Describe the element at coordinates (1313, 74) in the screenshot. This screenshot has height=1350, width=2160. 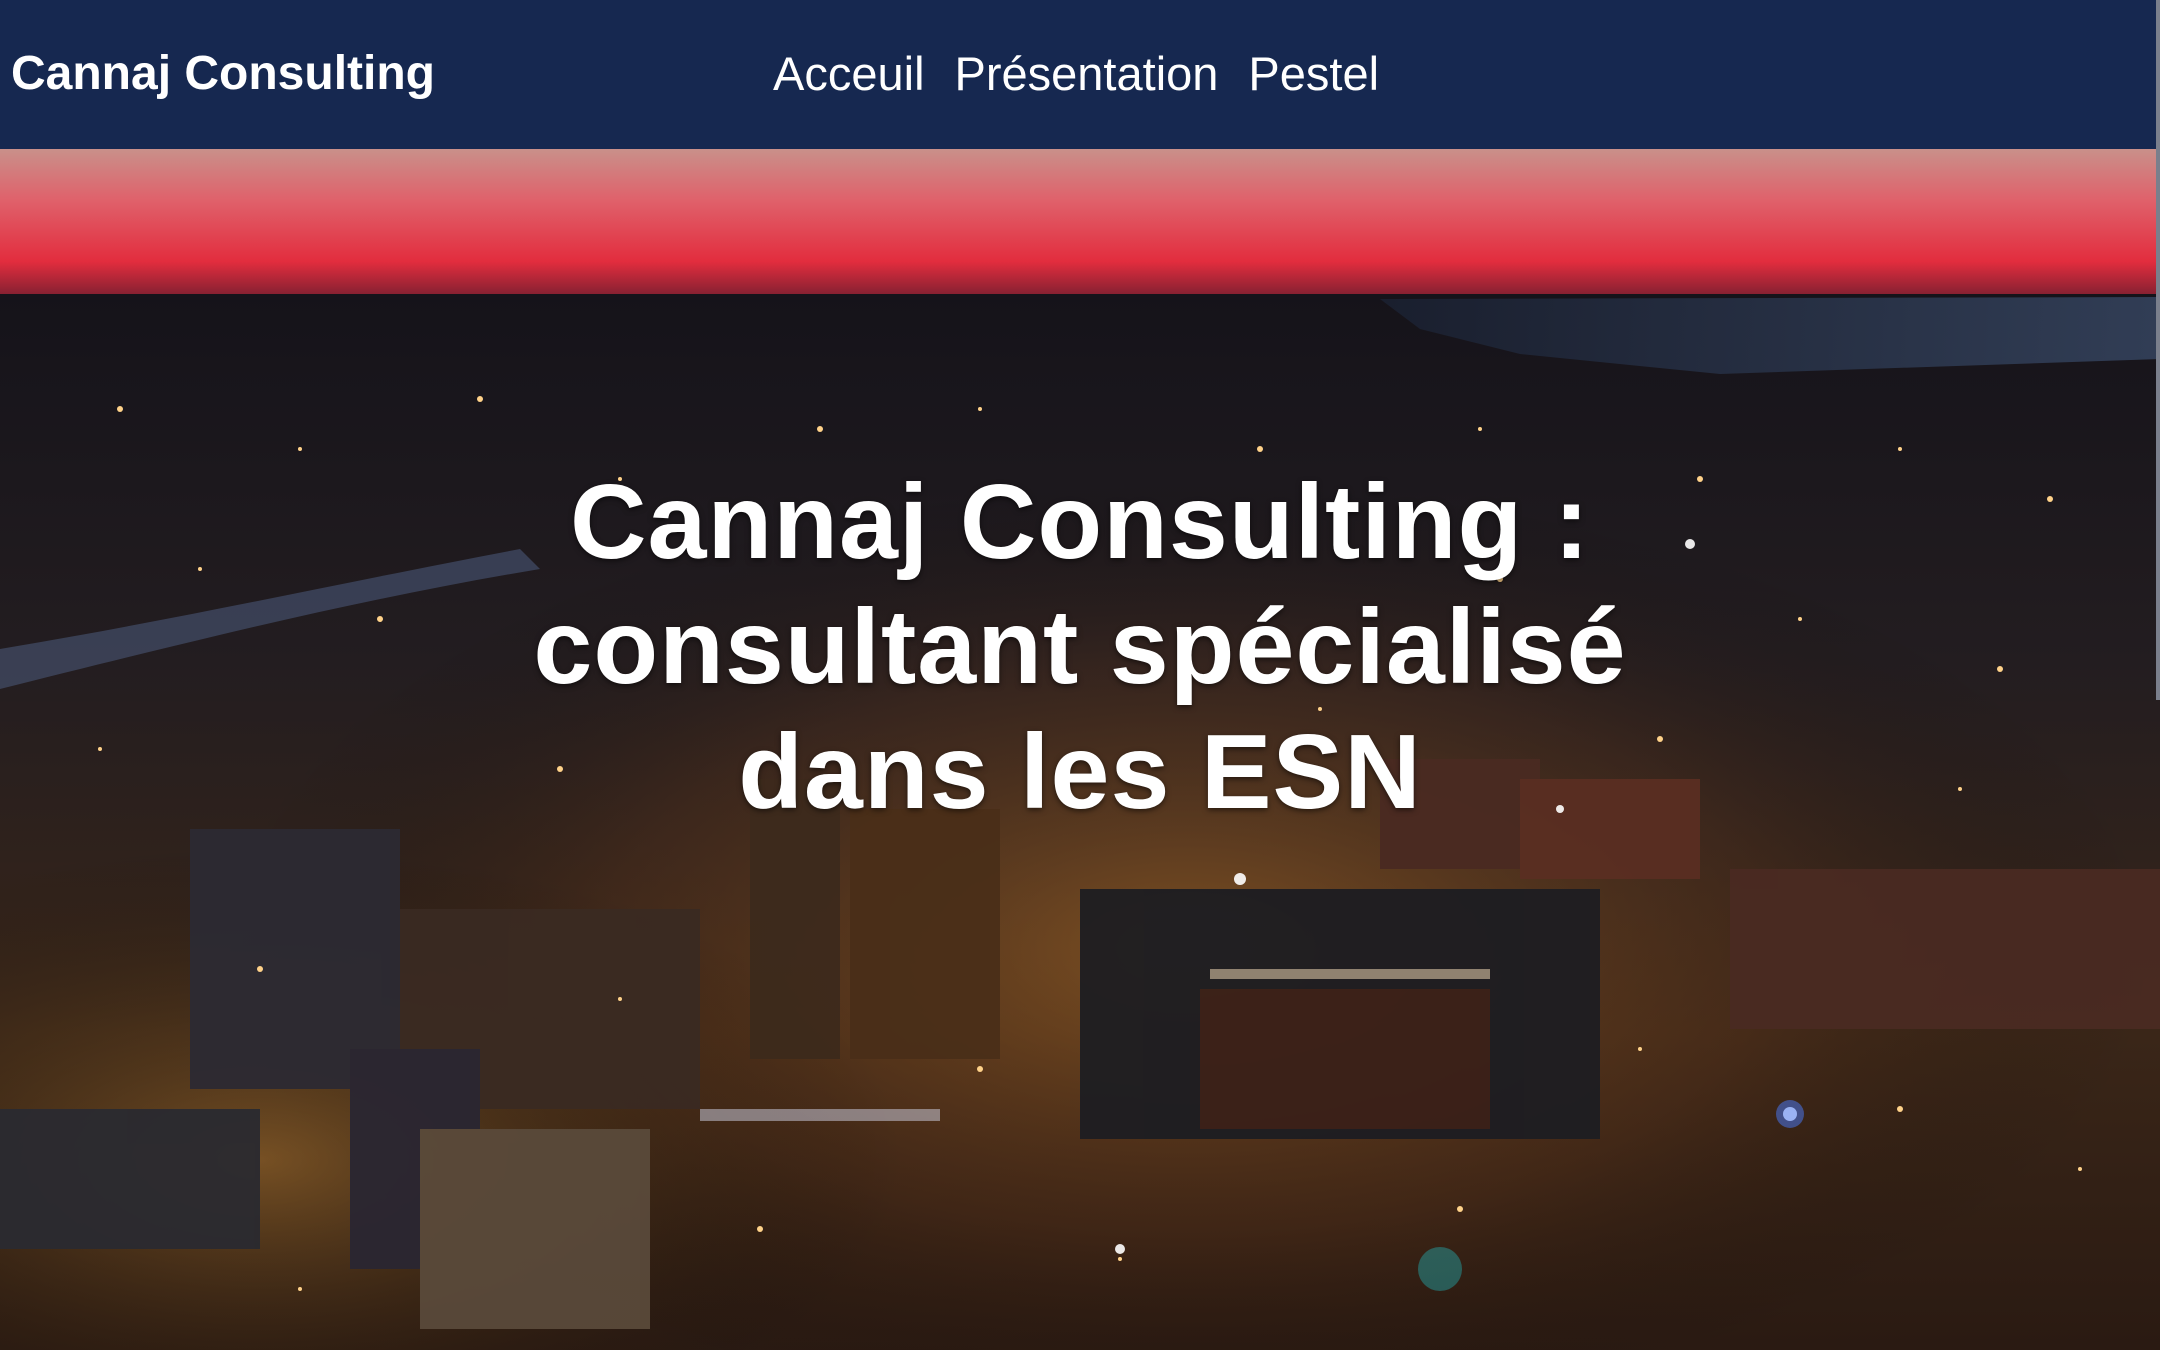
I see `nav-link-pestel: Pestel` at that location.